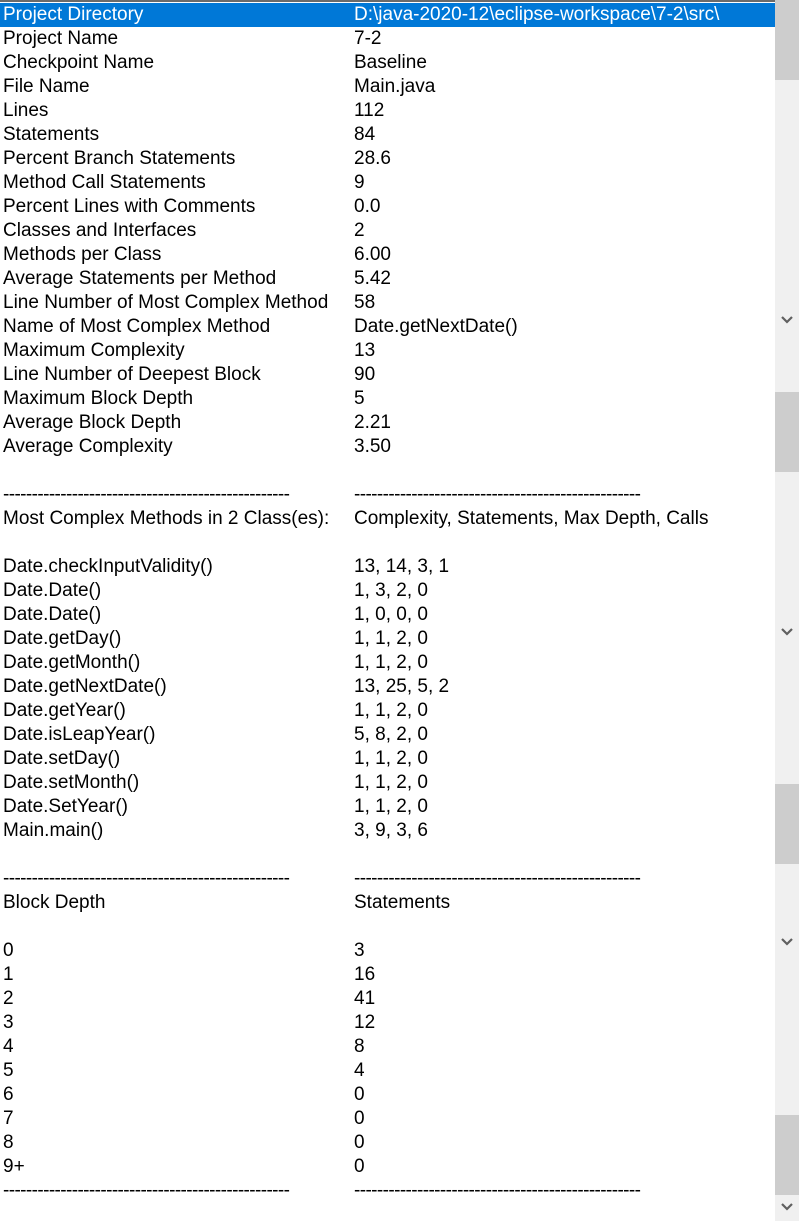  What do you see at coordinates (387, 303) in the screenshot?
I see `summary-row: Line Number of Most Complex Method 58` at bounding box center [387, 303].